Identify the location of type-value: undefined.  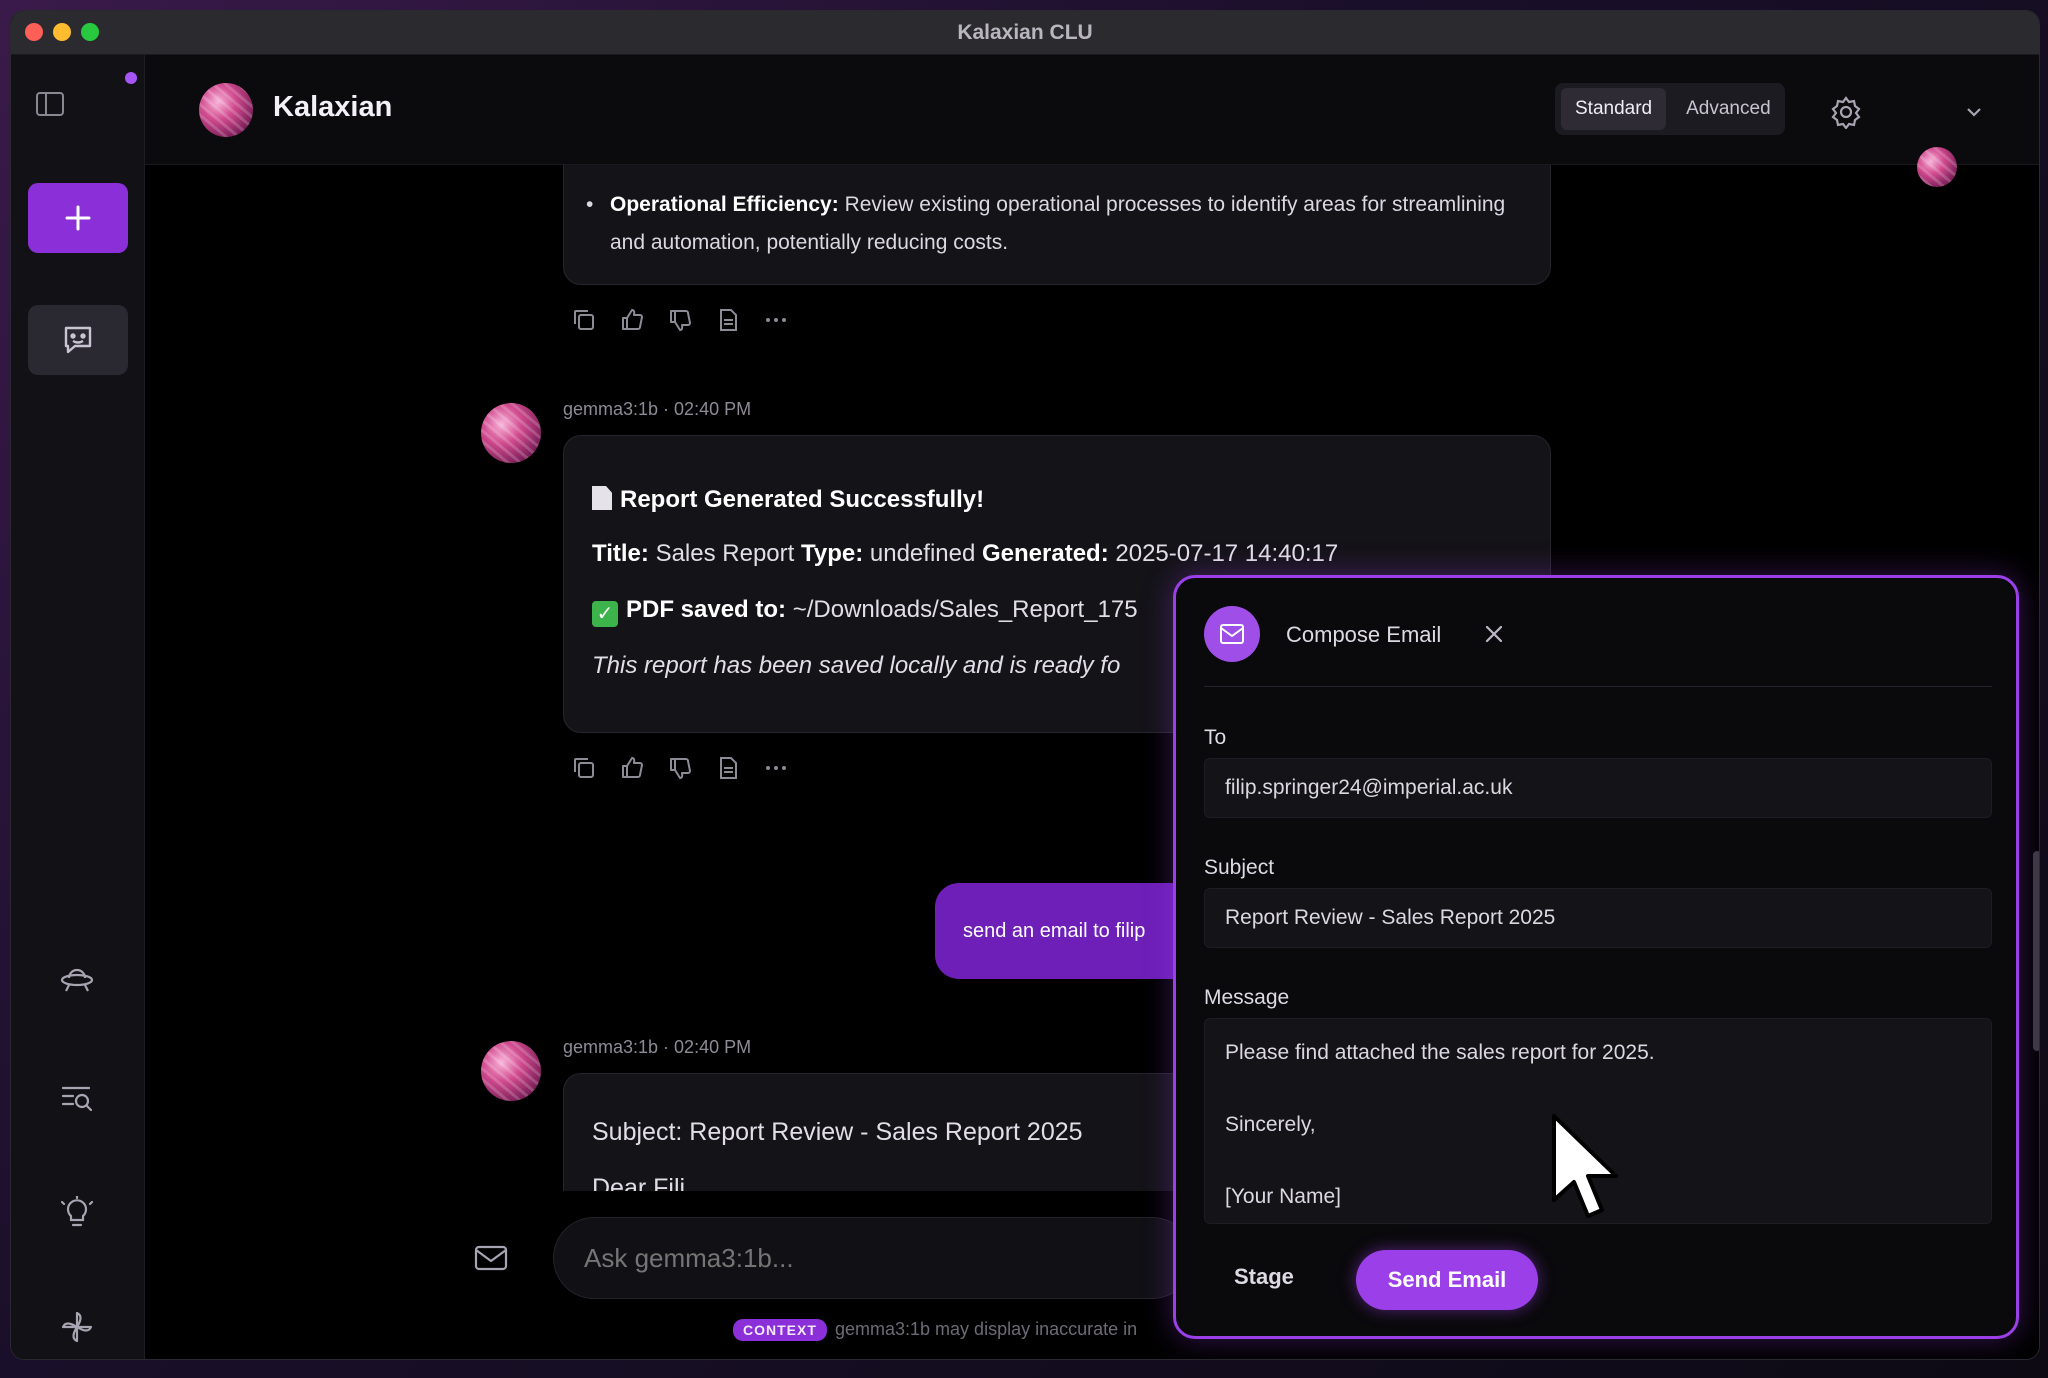
(922, 553).